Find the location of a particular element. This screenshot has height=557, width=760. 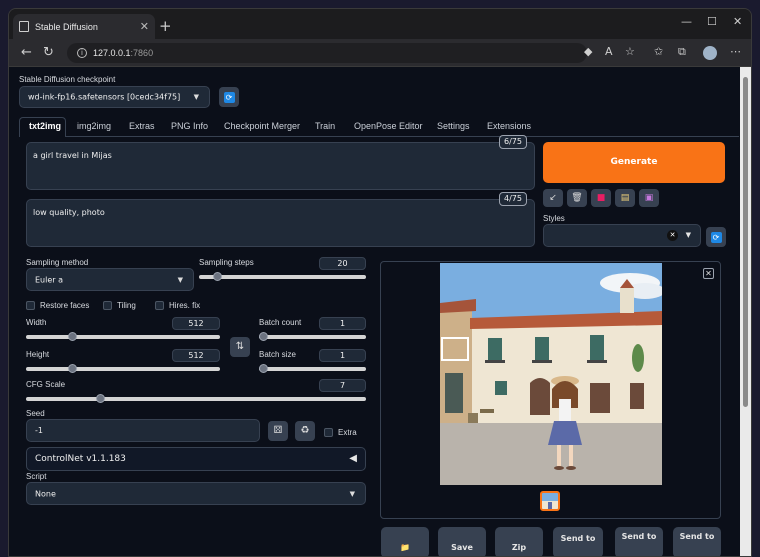

folder-icon: 📁 is located at coordinates (405, 547).